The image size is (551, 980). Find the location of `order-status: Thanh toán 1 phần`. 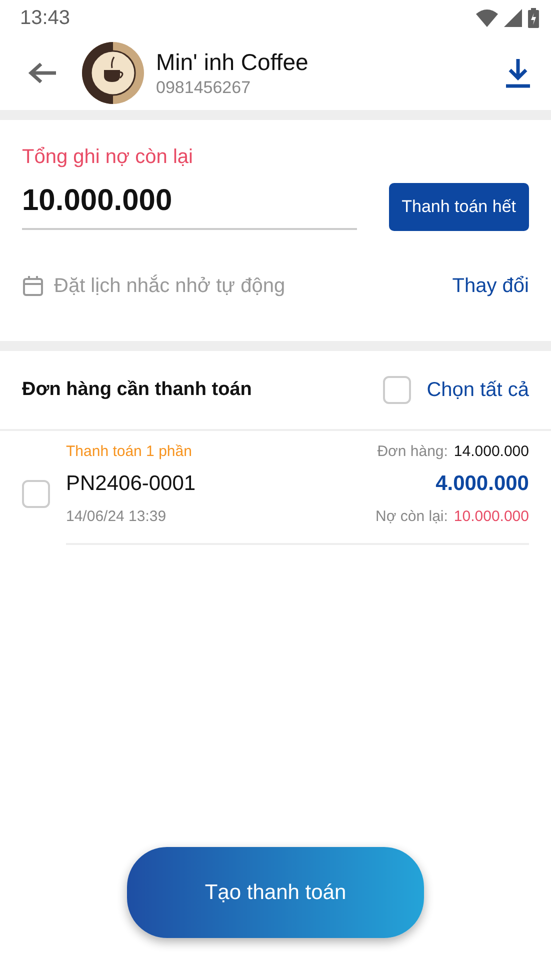

order-status: Thanh toán 1 phần is located at coordinates (129, 451).